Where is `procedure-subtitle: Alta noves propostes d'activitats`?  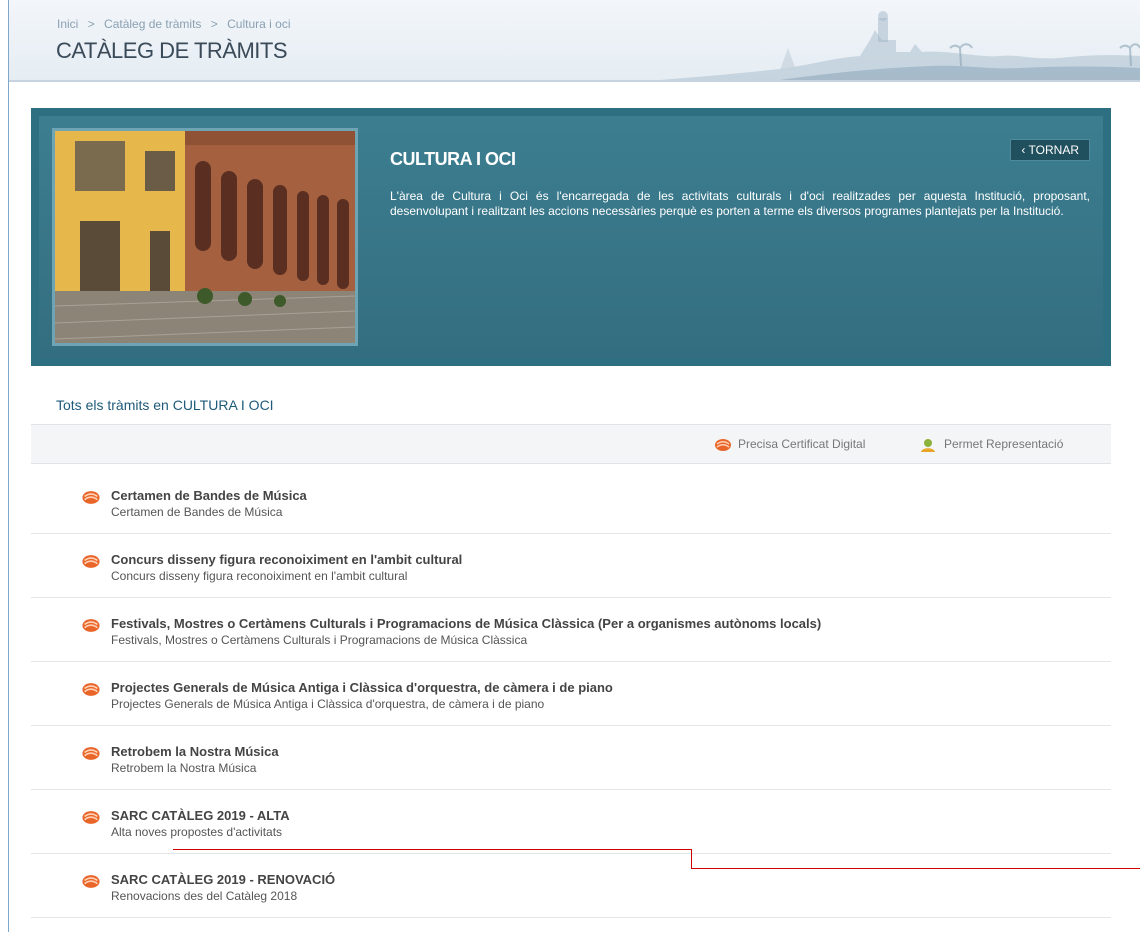 procedure-subtitle: Alta noves propostes d'activitats is located at coordinates (197, 832).